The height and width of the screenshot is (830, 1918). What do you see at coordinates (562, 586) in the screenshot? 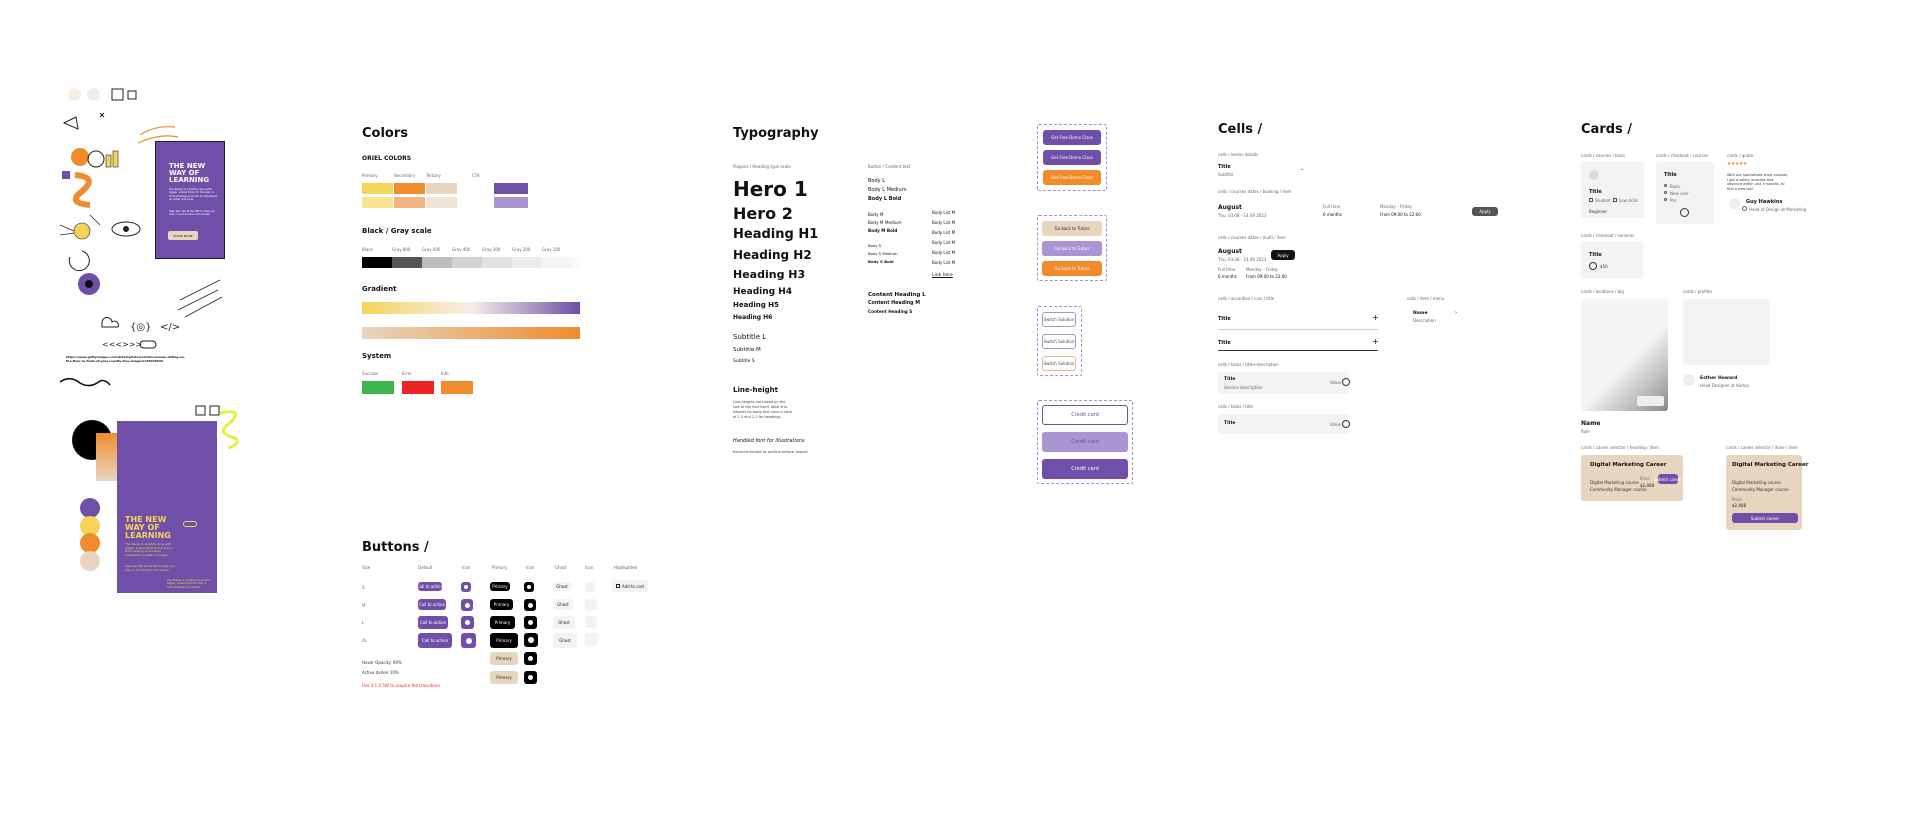
I see `ghost-button-s: Ghost` at bounding box center [562, 586].